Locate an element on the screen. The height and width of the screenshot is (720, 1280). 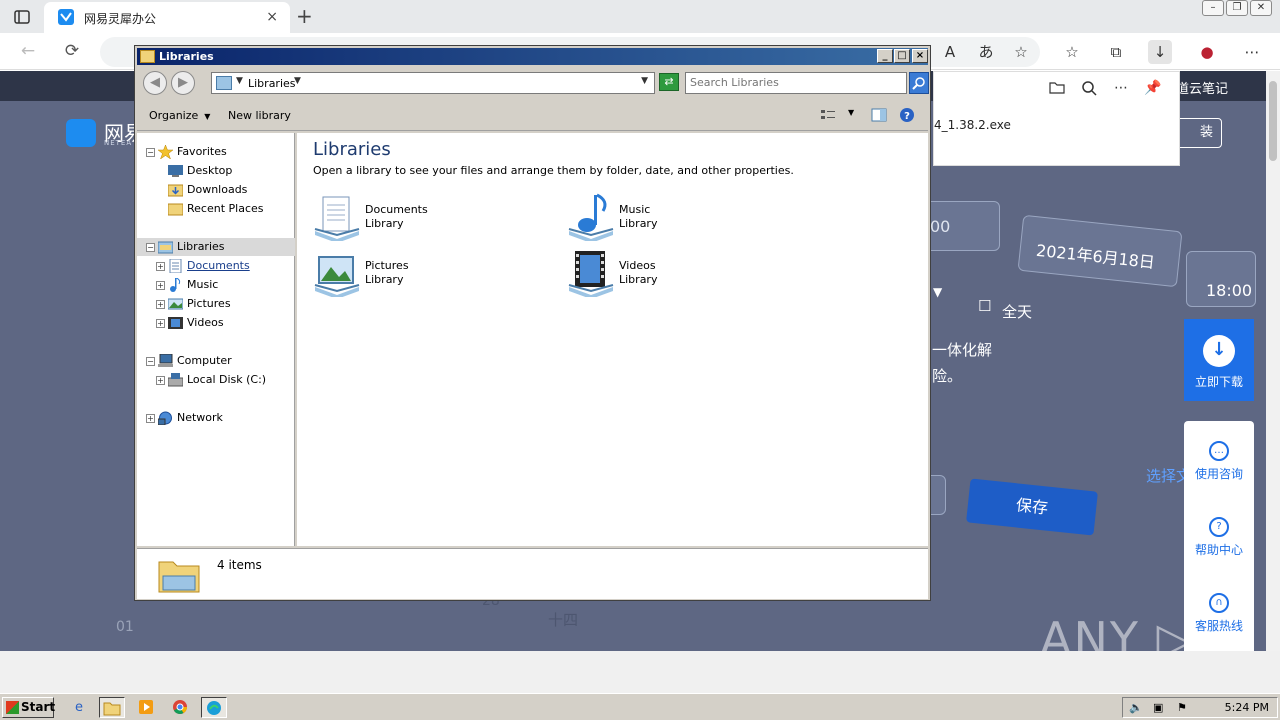
read-aloud-icon: A is located at coordinates (950, 52).